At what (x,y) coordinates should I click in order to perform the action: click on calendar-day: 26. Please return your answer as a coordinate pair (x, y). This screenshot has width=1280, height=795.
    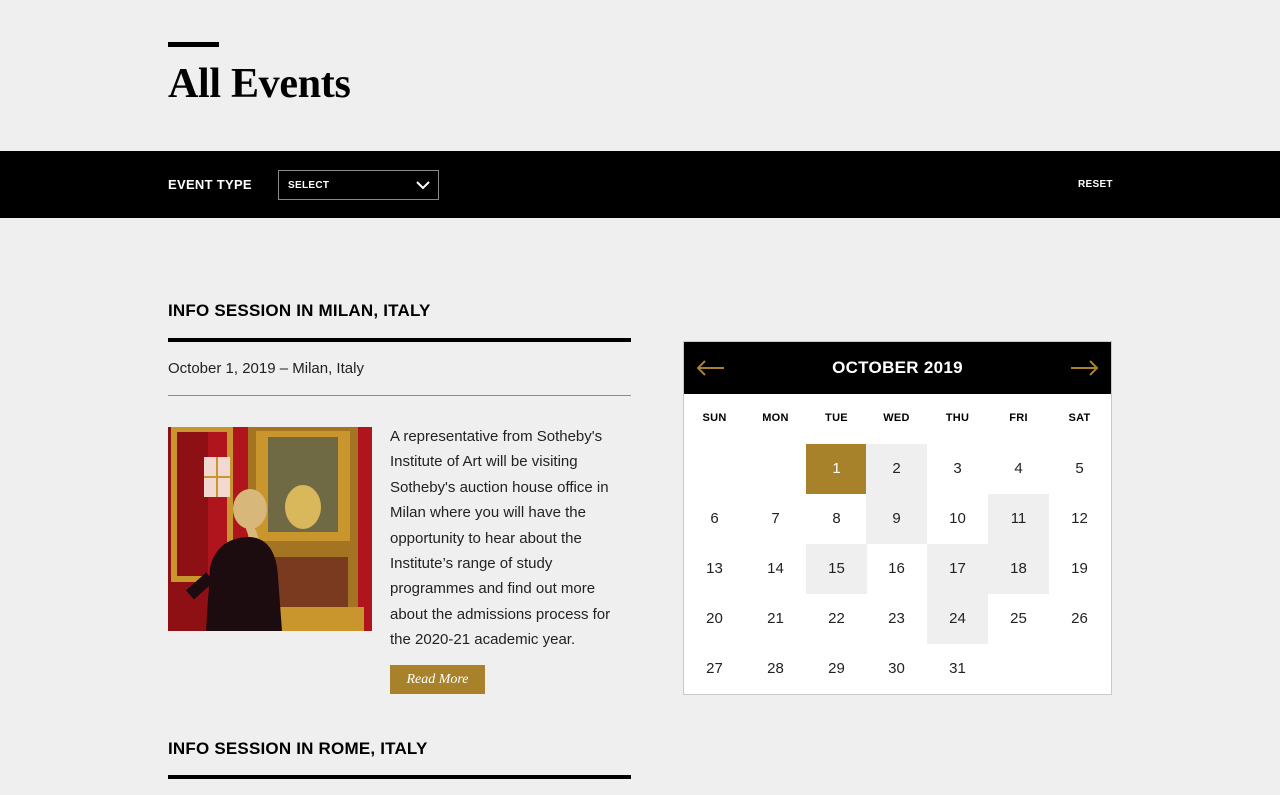
    Looking at the image, I should click on (1079, 619).